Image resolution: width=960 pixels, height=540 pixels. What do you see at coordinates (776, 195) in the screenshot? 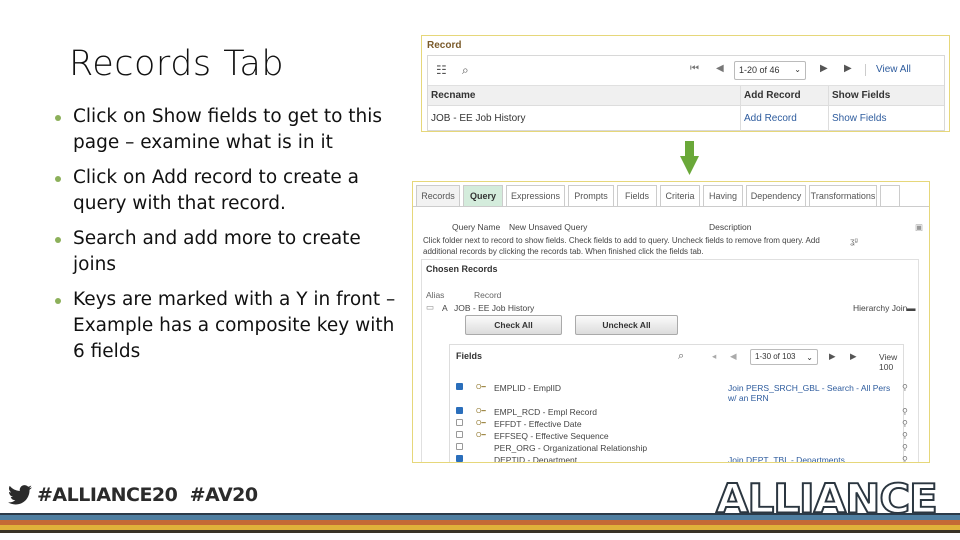
I see `tab-dependency: Dependency` at bounding box center [776, 195].